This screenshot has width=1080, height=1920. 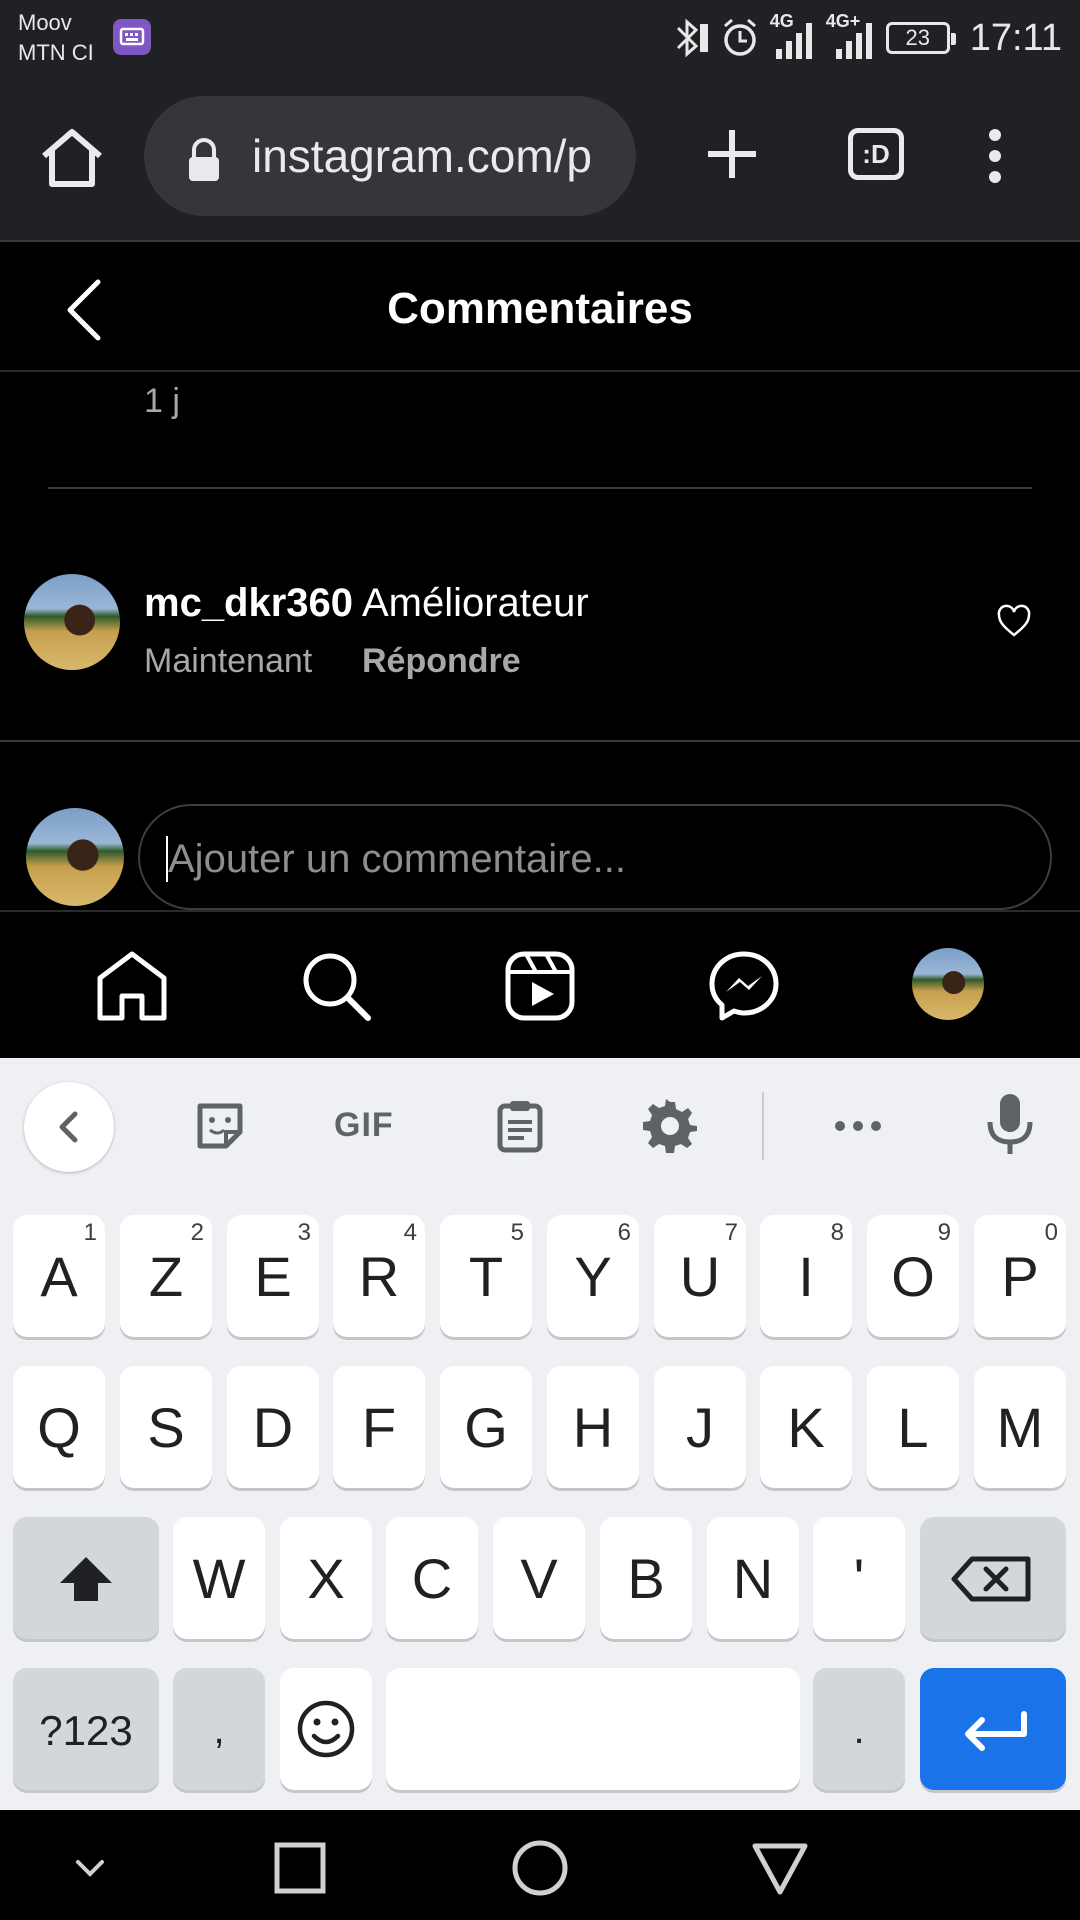 I want to click on key-o: 9O, so click(x=913, y=1276).